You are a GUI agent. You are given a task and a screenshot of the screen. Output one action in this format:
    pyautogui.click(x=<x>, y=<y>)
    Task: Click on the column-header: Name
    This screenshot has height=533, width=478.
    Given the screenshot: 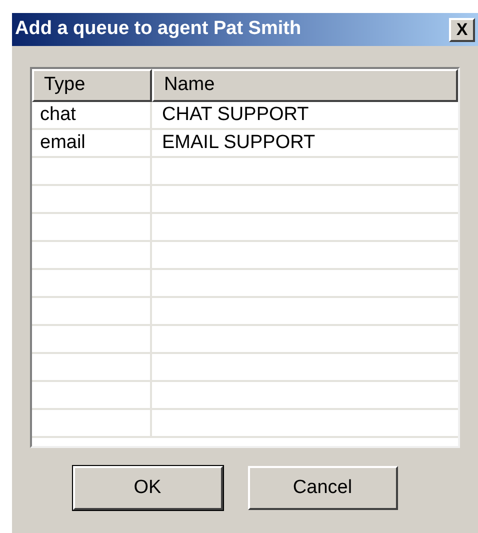 What is the action you would take?
    pyautogui.click(x=305, y=85)
    